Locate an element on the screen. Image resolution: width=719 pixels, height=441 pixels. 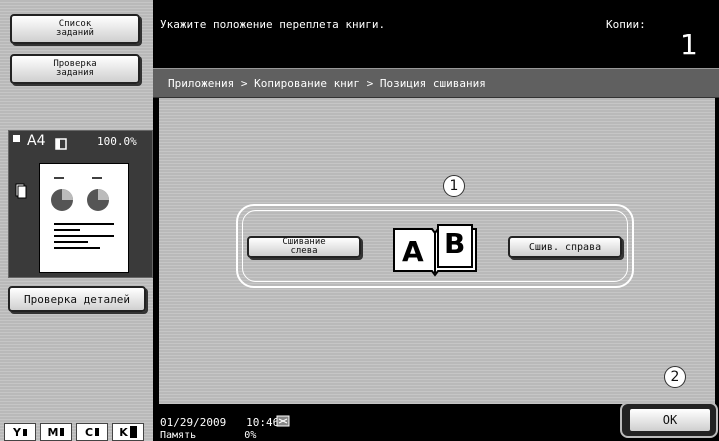
memory-value: 0% is located at coordinates (250, 435).